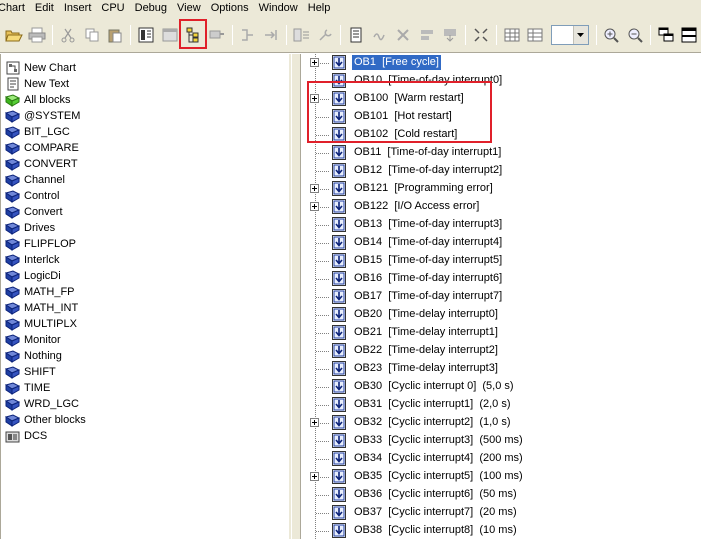 The width and height of the screenshot is (701, 539). I want to click on ob-tree-row: OB37 [Cyclic interrupt7] (20 ms), so click(501, 513).